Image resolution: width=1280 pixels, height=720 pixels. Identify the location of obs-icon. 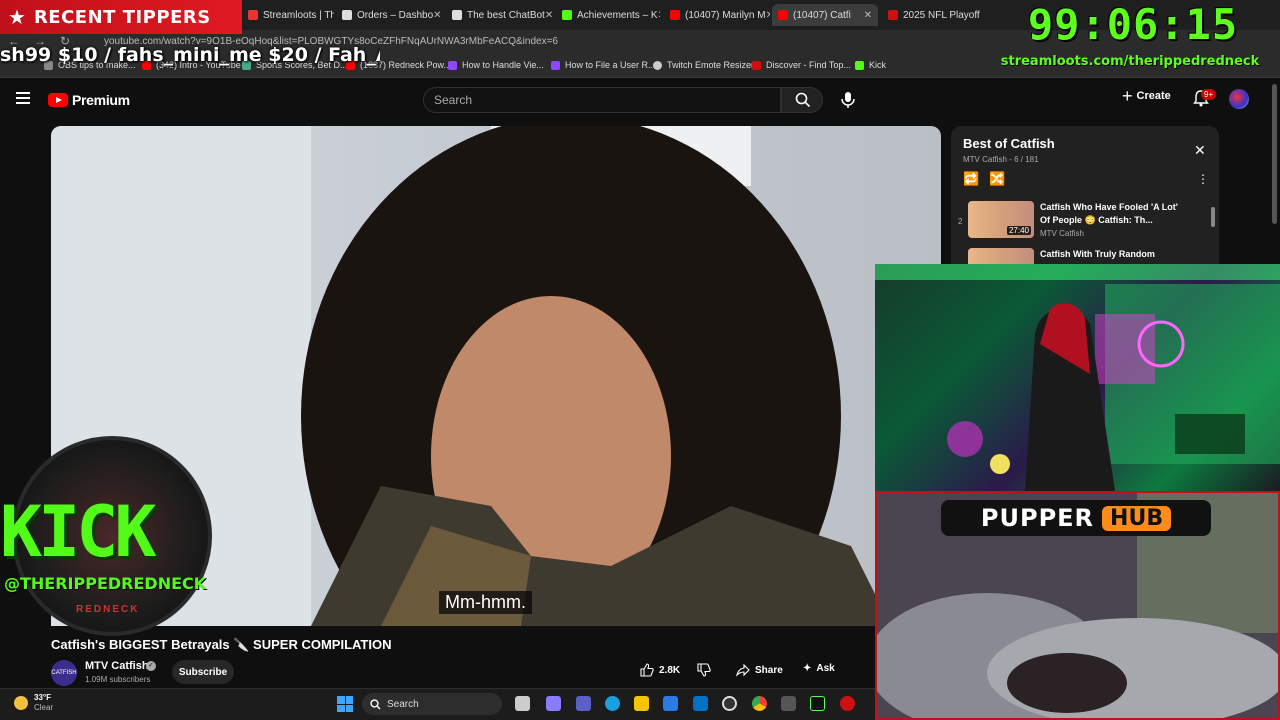
(729, 703).